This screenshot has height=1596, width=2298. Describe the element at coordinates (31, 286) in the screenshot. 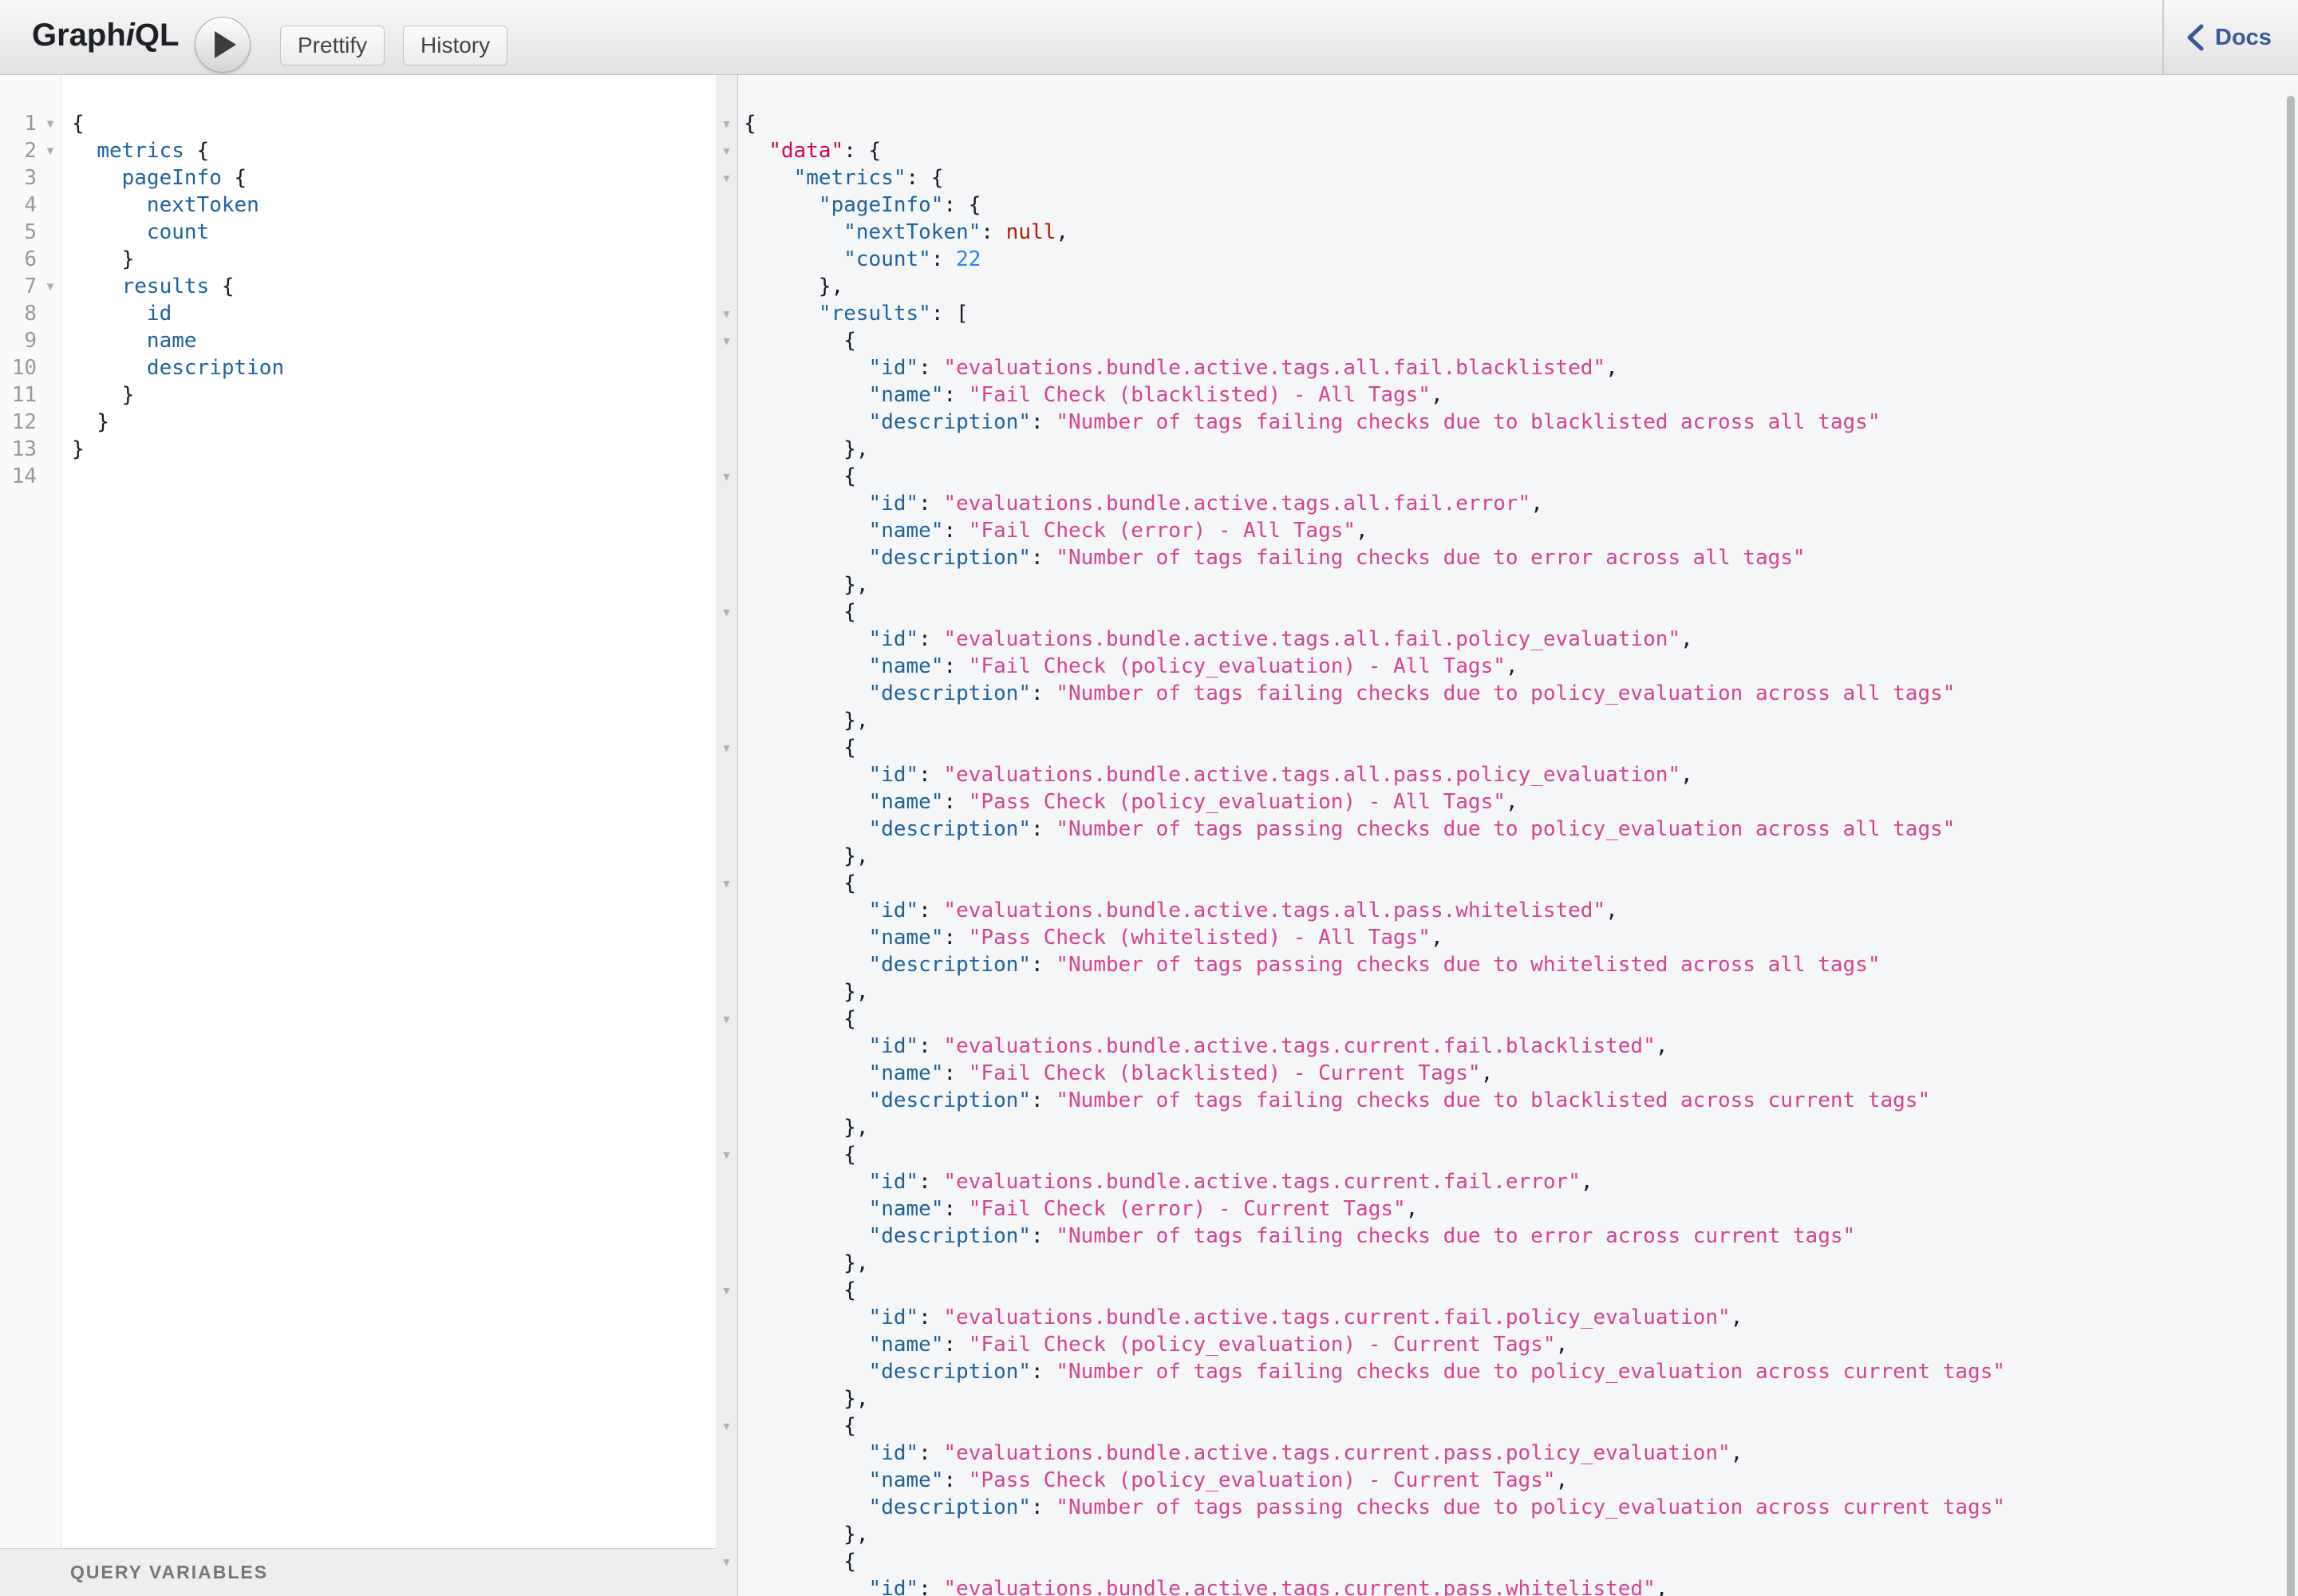

I see `line-number: 7` at that location.